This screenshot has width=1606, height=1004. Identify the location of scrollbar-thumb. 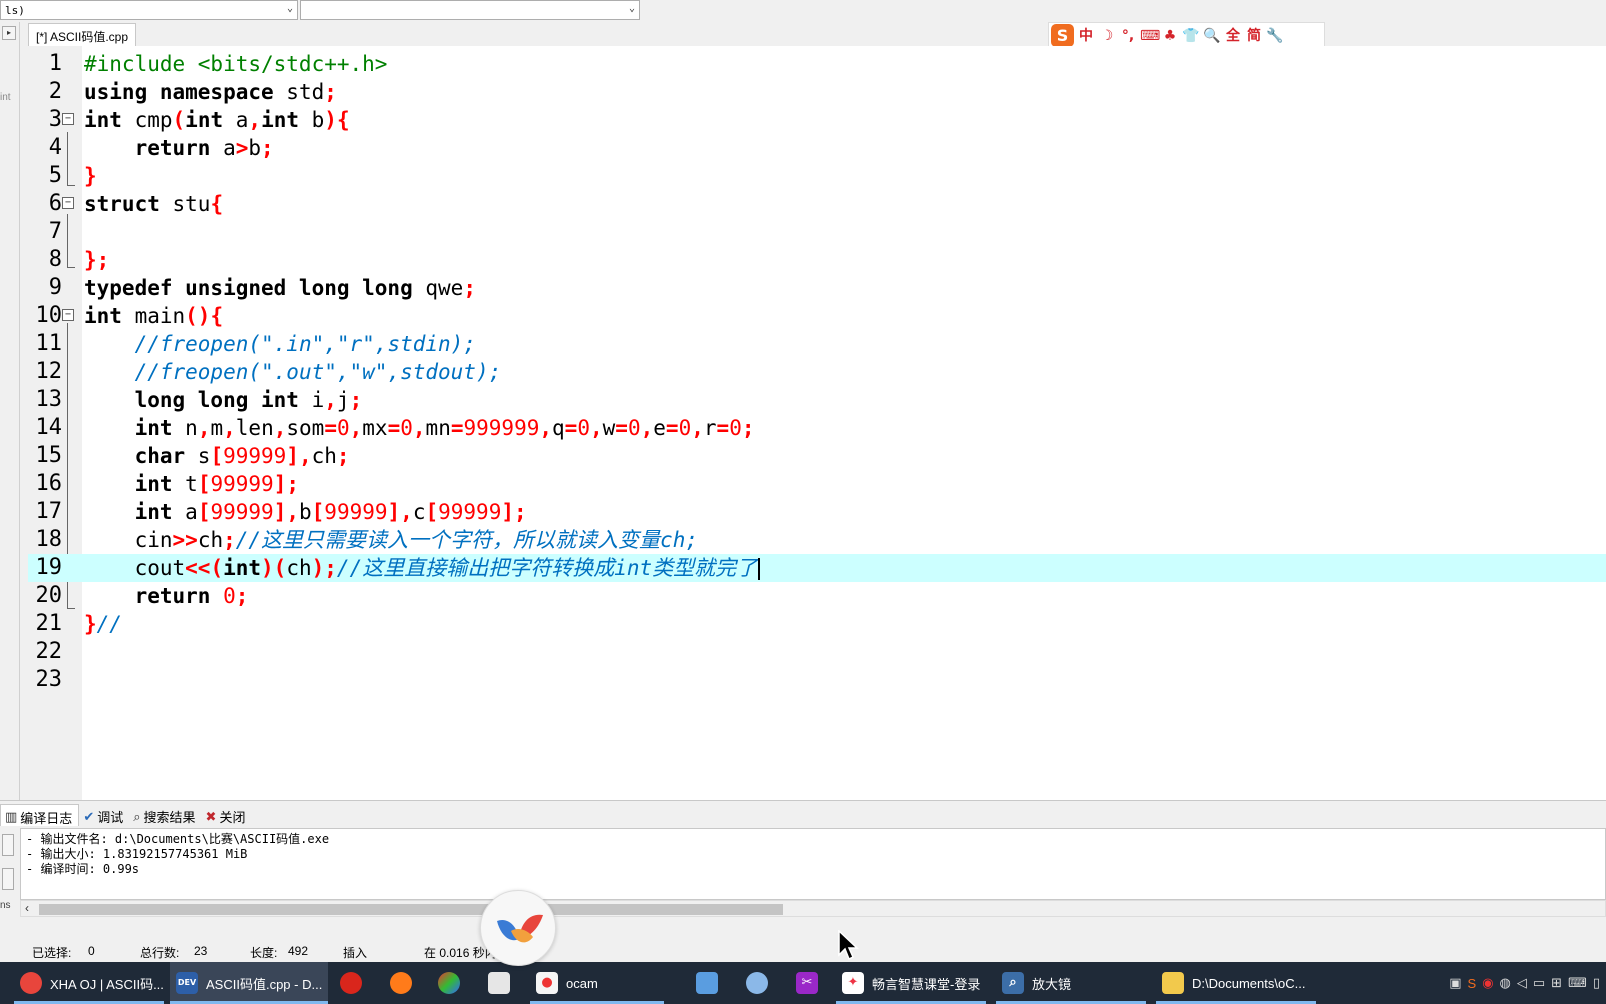
(411, 909).